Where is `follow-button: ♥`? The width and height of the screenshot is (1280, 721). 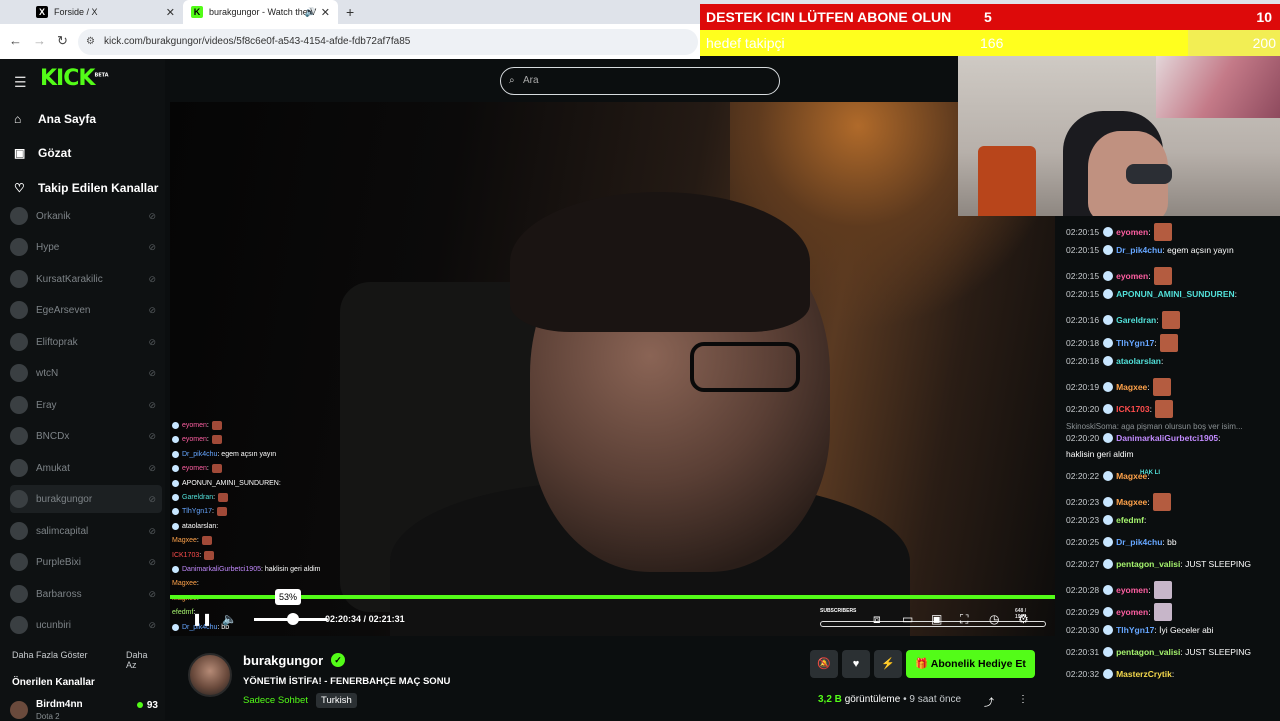
follow-button: ♥ is located at coordinates (856, 664).